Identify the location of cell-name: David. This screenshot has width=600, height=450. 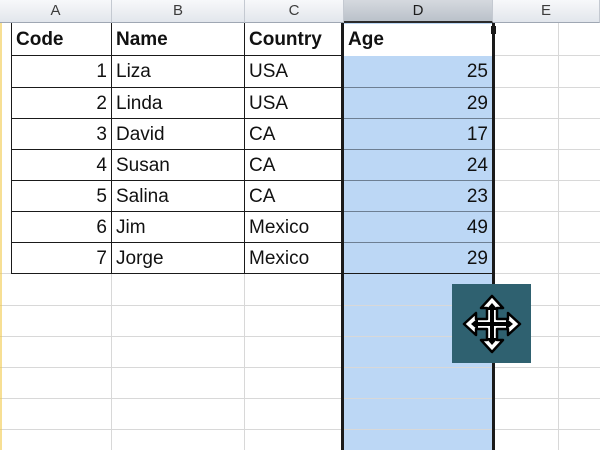
(178, 135).